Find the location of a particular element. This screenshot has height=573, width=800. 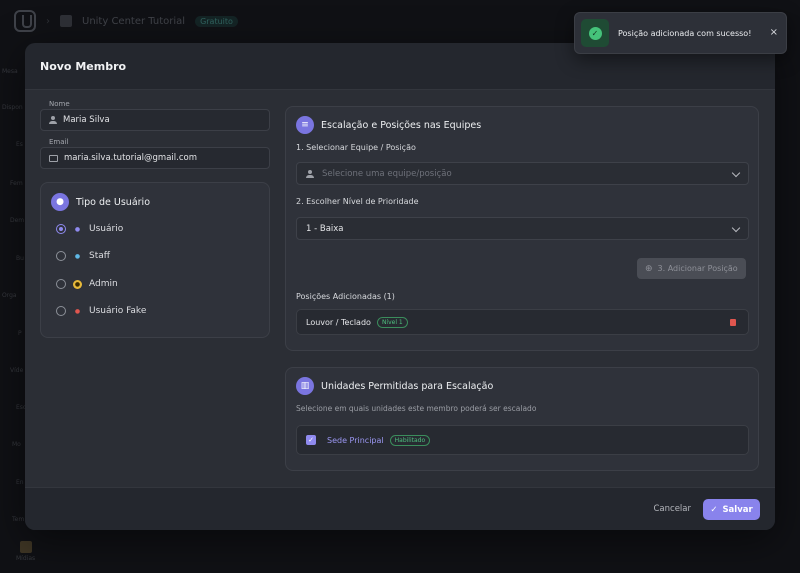

name-field: Nome Maria Silva is located at coordinates (155, 115).